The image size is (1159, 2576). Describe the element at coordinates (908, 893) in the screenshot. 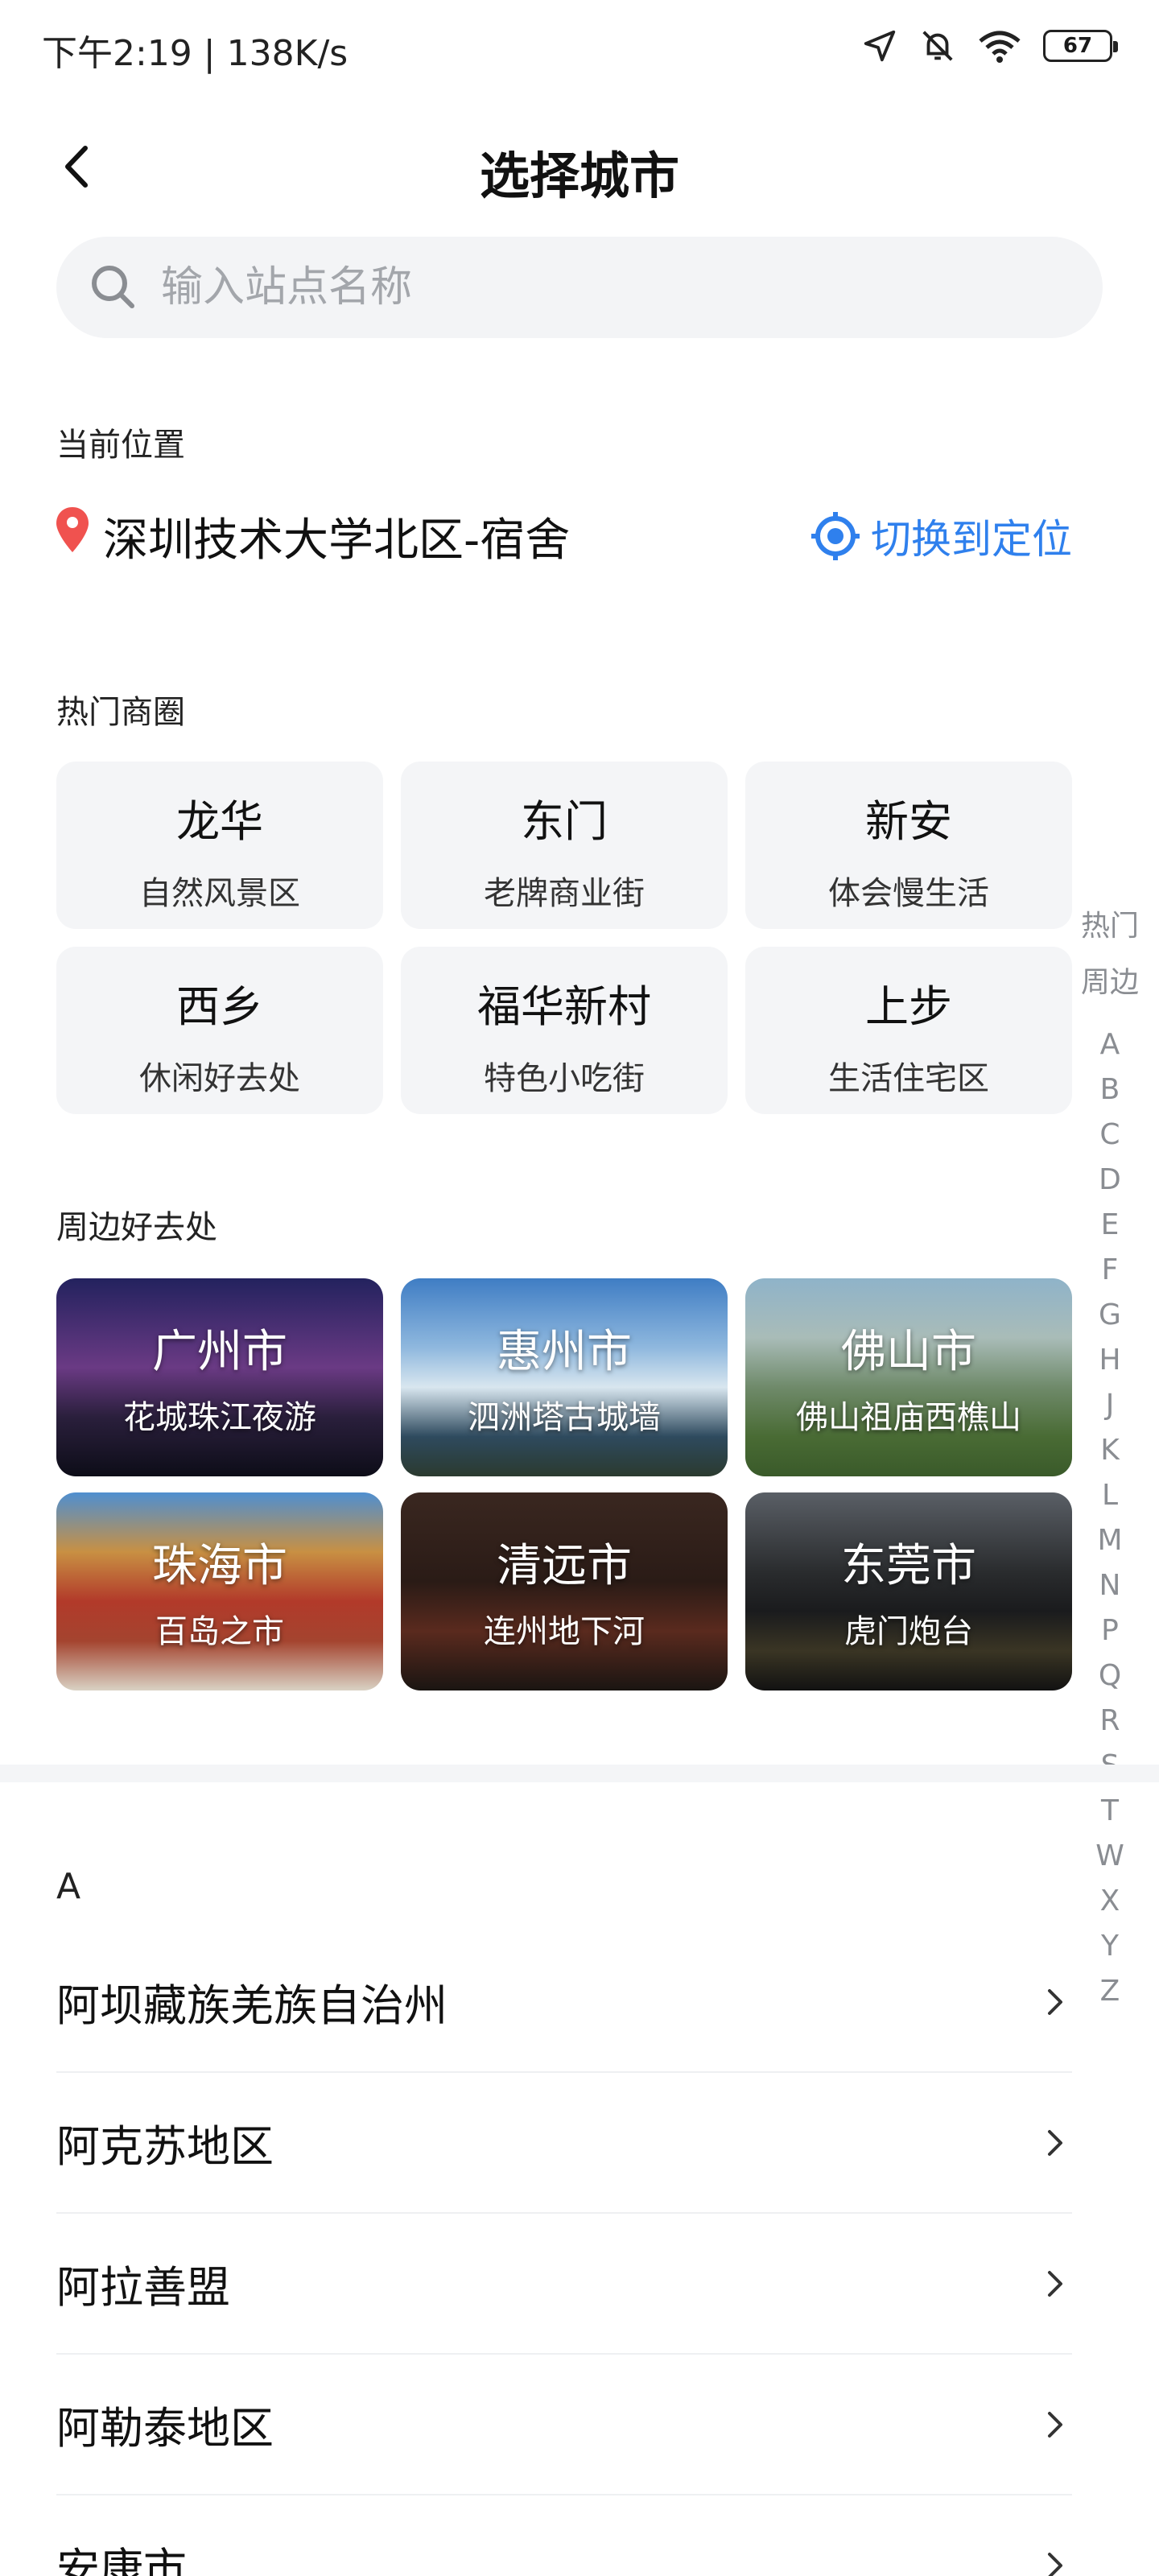

I see `hot-area-desc: 体会慢生活` at that location.